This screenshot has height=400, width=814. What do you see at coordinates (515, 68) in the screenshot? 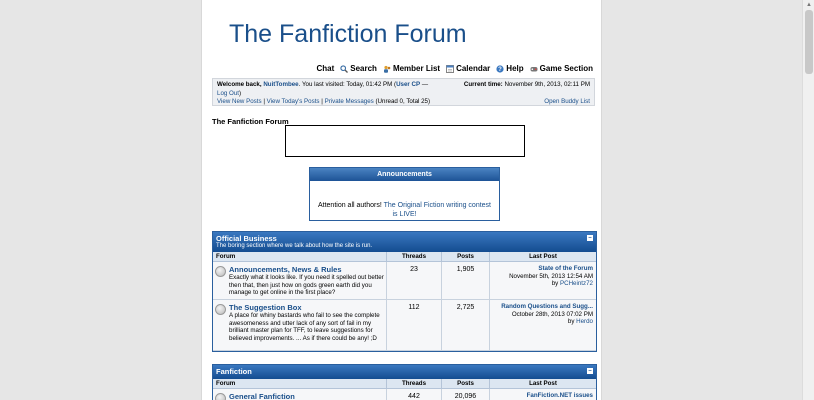
I see `nav-help-label: Help` at bounding box center [515, 68].